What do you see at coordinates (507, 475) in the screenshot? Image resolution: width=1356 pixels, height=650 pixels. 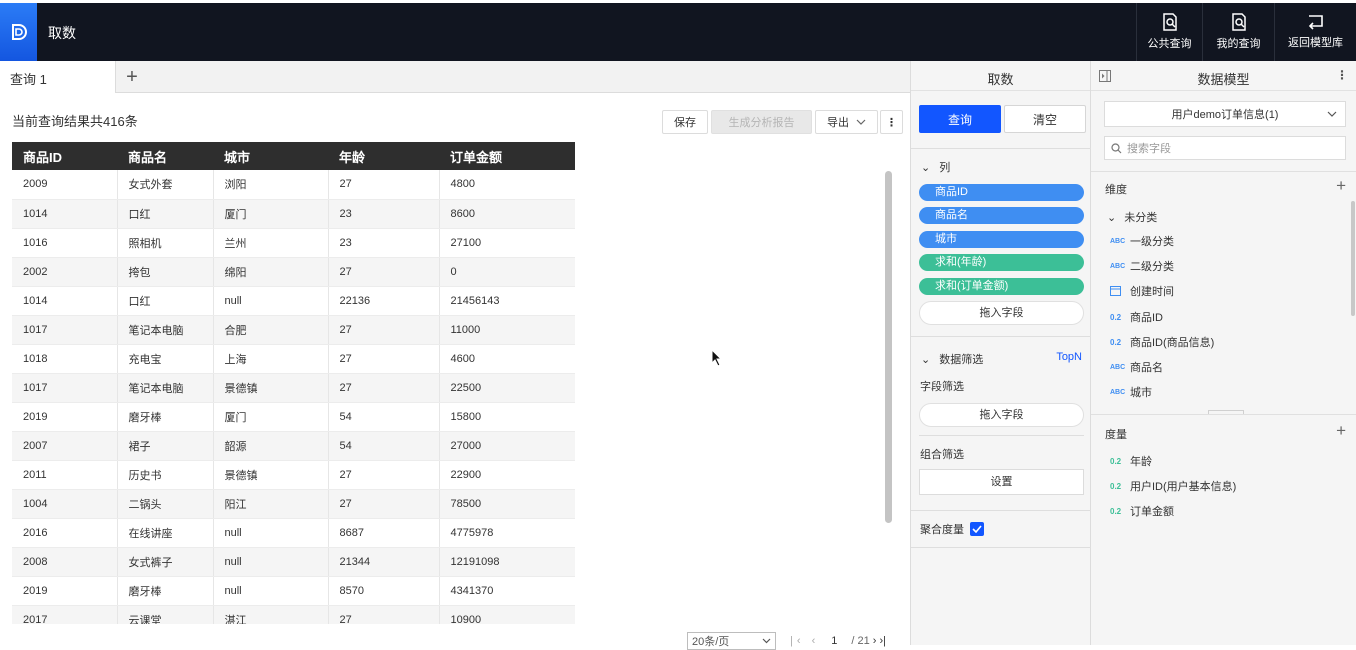 I see `table-cell: 22900` at bounding box center [507, 475].